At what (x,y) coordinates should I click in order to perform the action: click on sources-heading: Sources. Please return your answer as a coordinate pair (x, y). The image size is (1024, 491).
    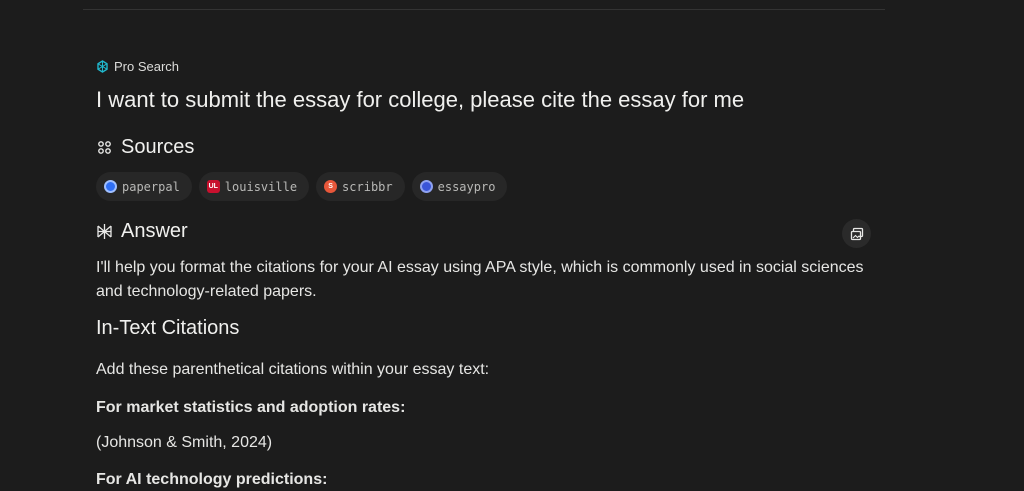
    Looking at the image, I should click on (145, 147).